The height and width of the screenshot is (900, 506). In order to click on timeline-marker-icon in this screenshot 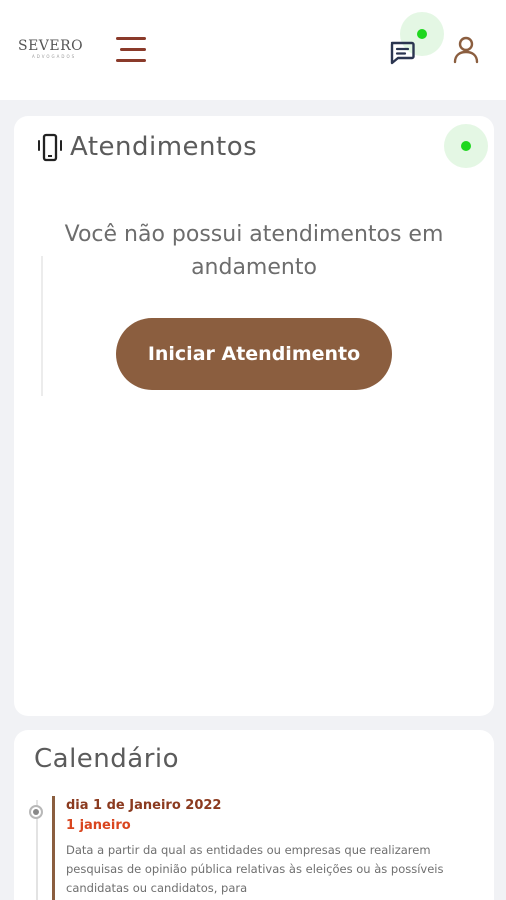, I will do `click(36, 812)`.